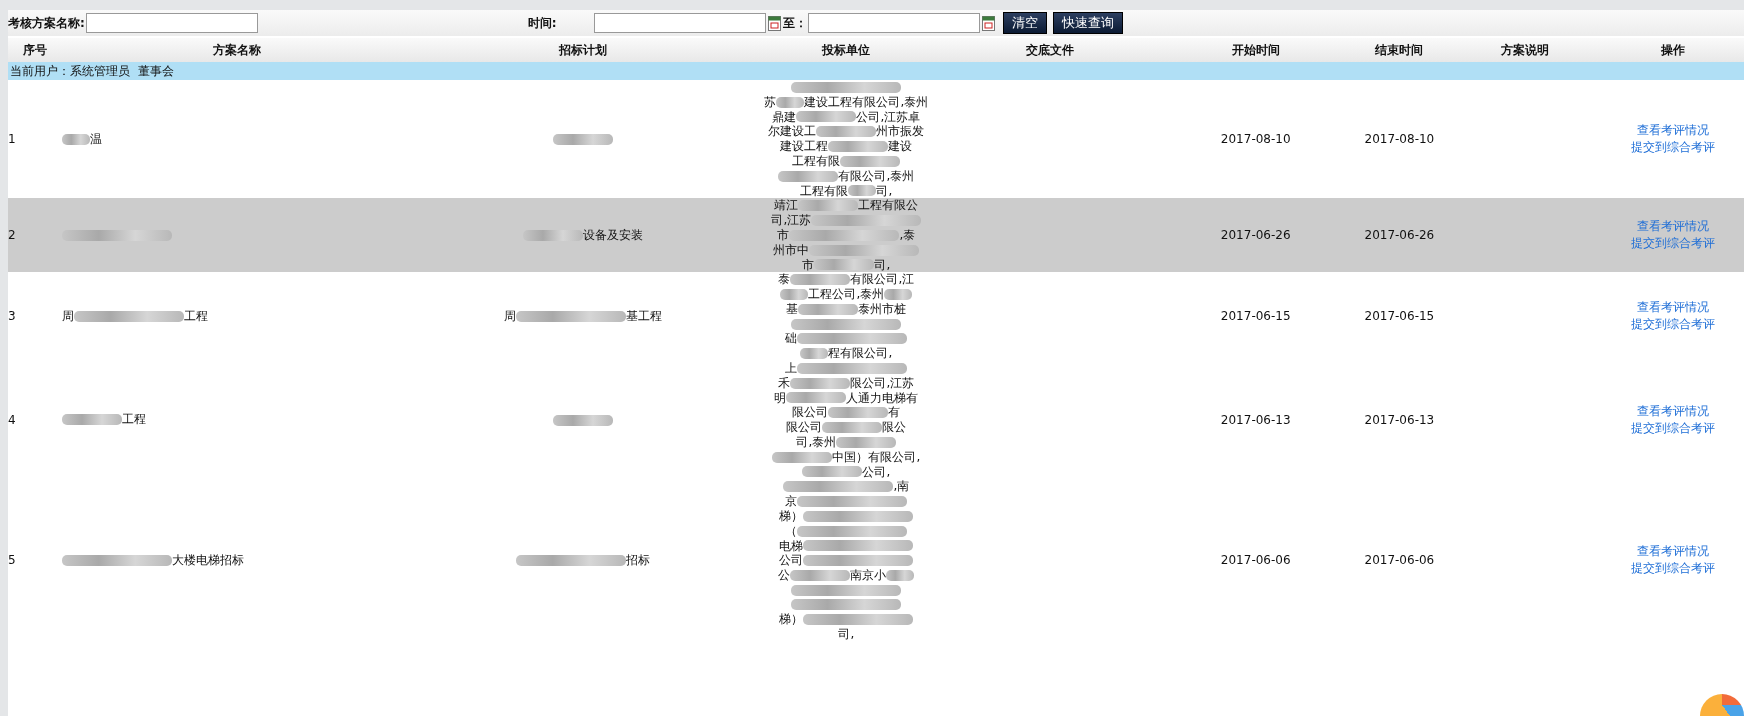  What do you see at coordinates (846, 49) in the screenshot?
I see `column-header: 投标单位` at bounding box center [846, 49].